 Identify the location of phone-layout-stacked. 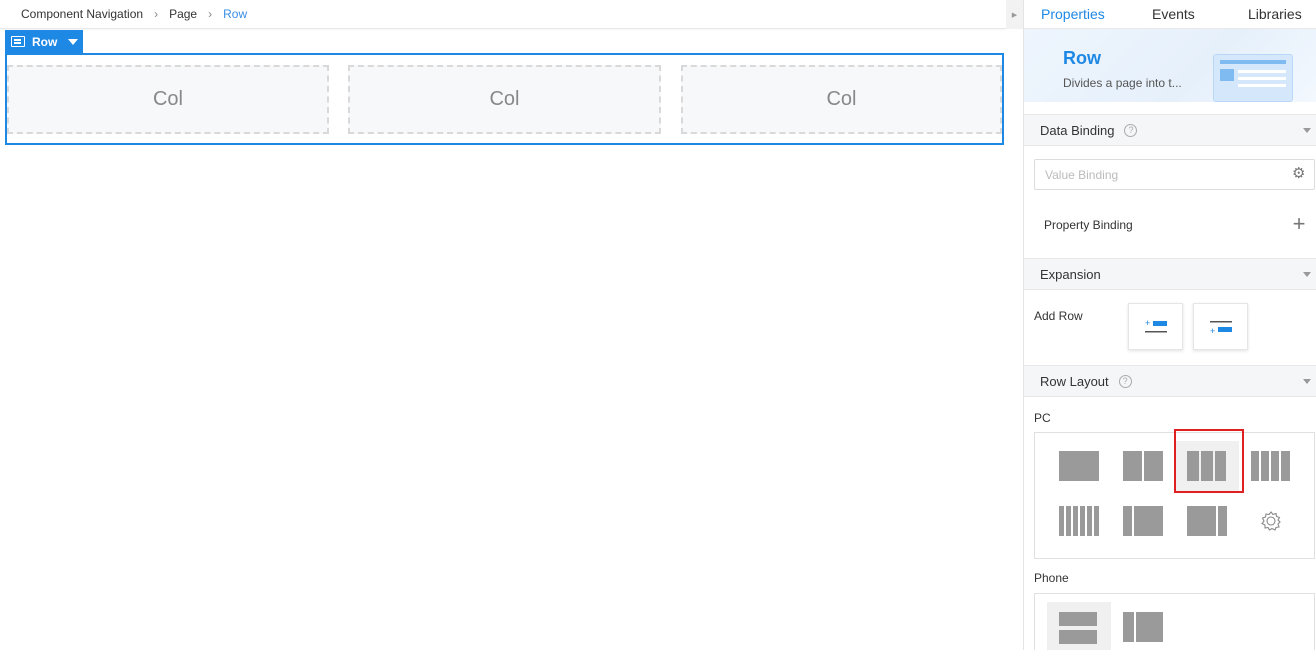
(1079, 626).